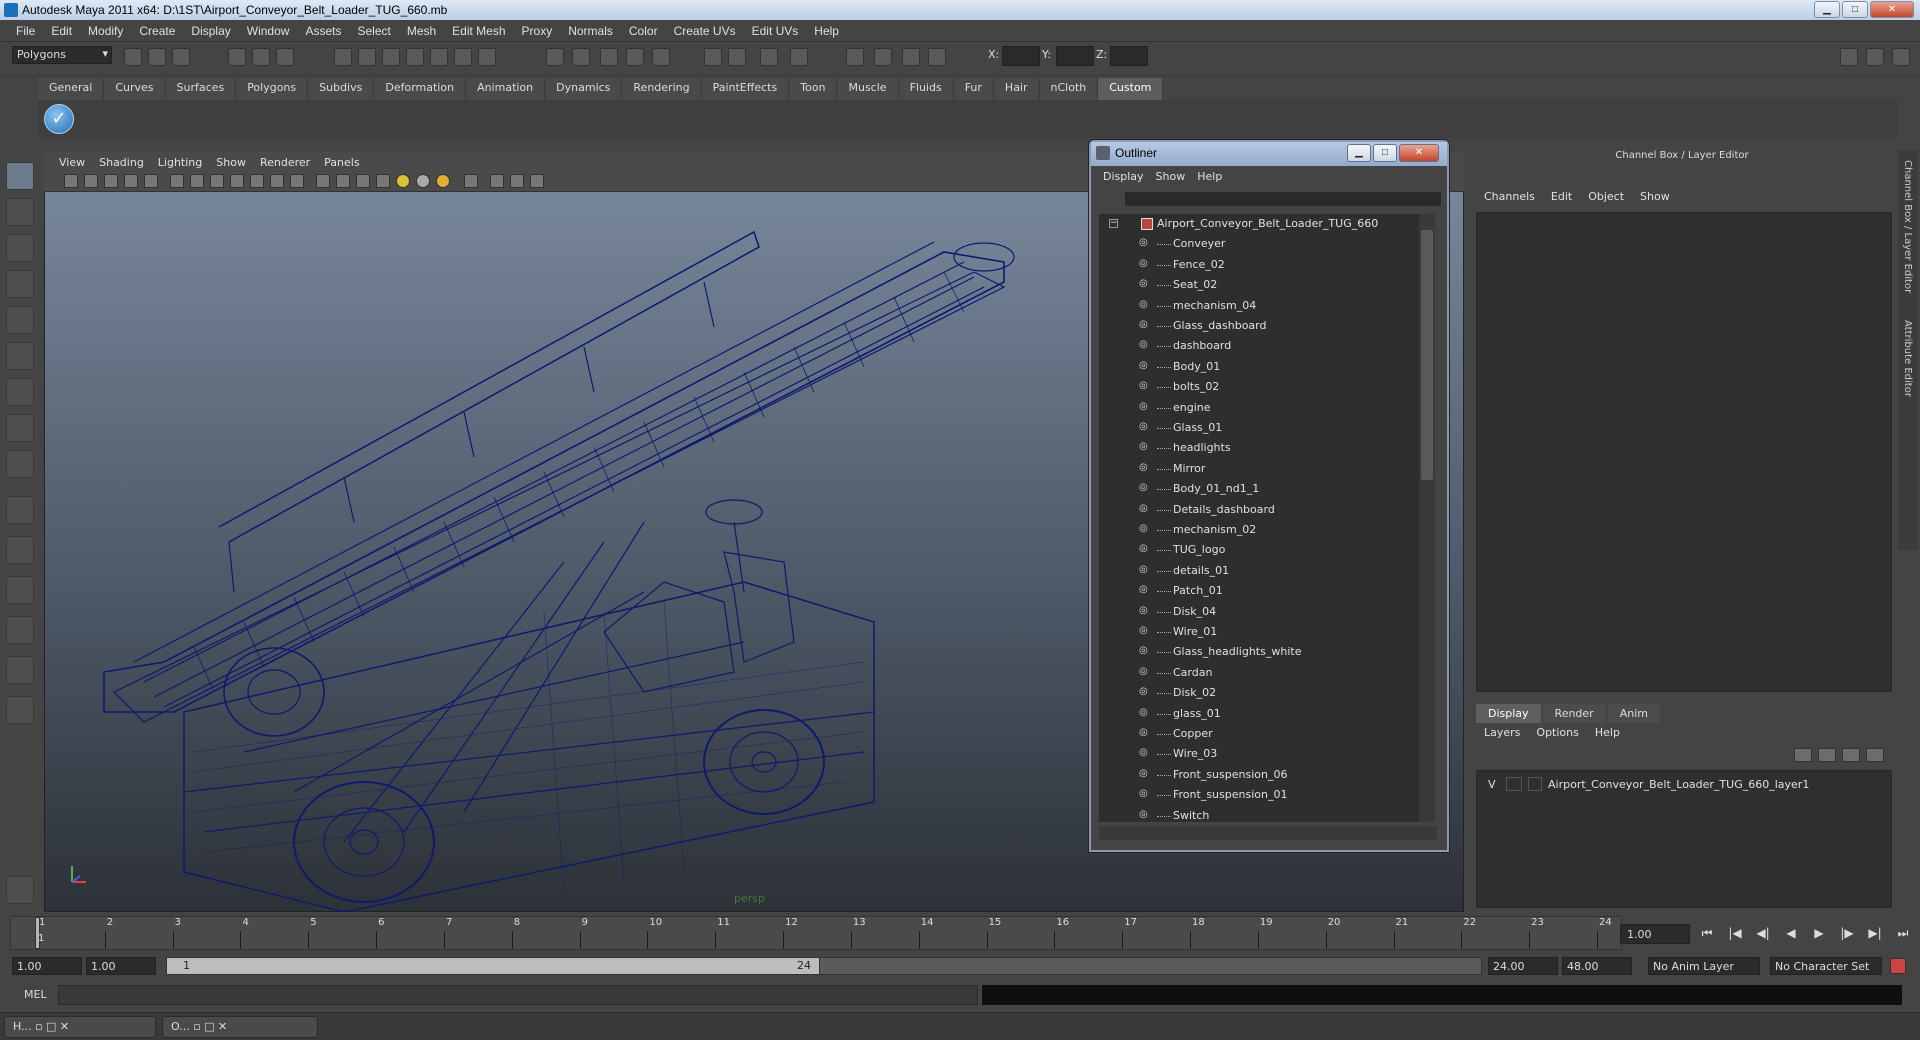 This screenshot has height=1040, width=1920. I want to click on anim-layer-dropdown: No Anim Layer, so click(1704, 966).